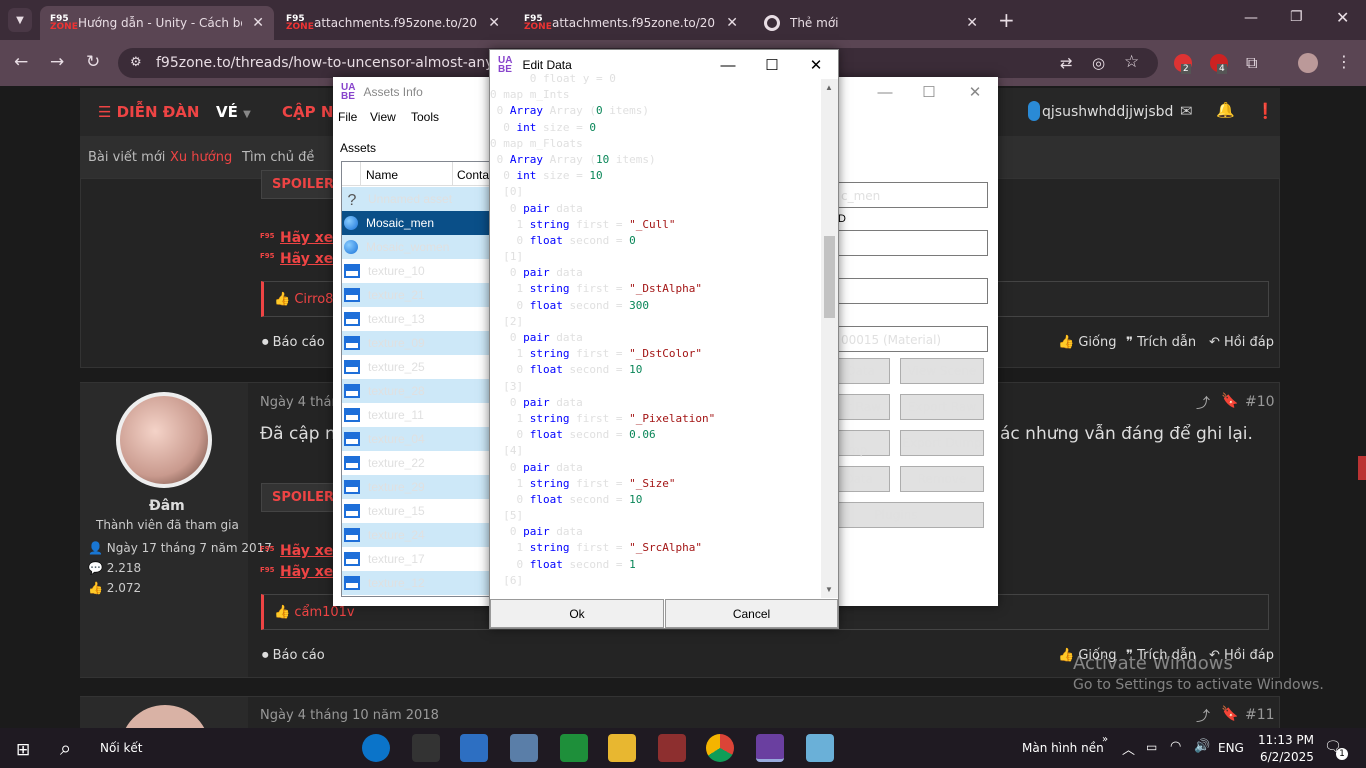 This screenshot has width=1366, height=768. I want to click on eye-off-icon: ◎, so click(1098, 63).